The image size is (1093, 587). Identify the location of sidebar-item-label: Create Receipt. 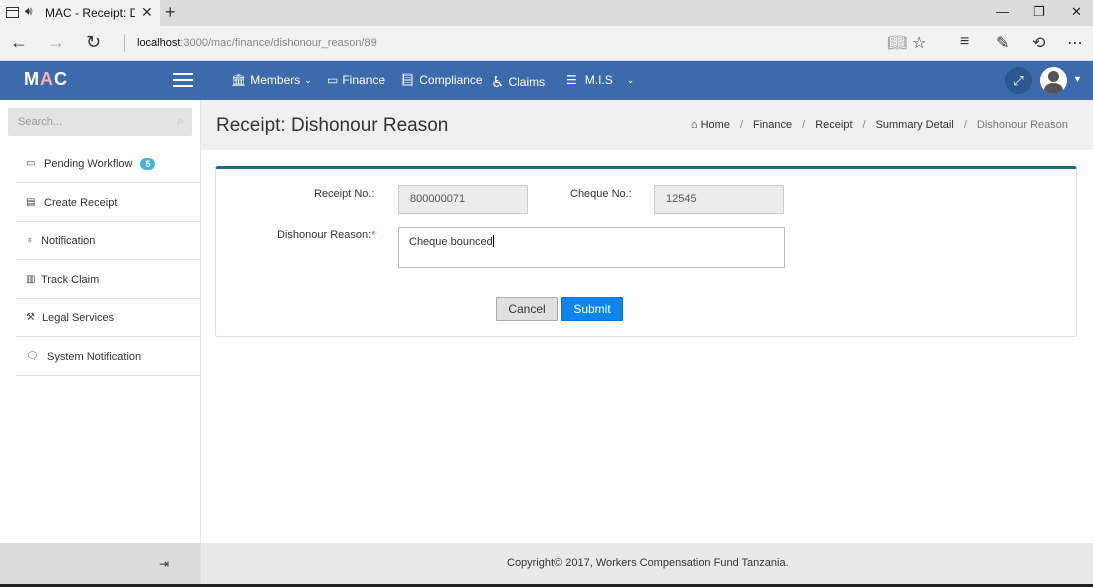
(81, 202).